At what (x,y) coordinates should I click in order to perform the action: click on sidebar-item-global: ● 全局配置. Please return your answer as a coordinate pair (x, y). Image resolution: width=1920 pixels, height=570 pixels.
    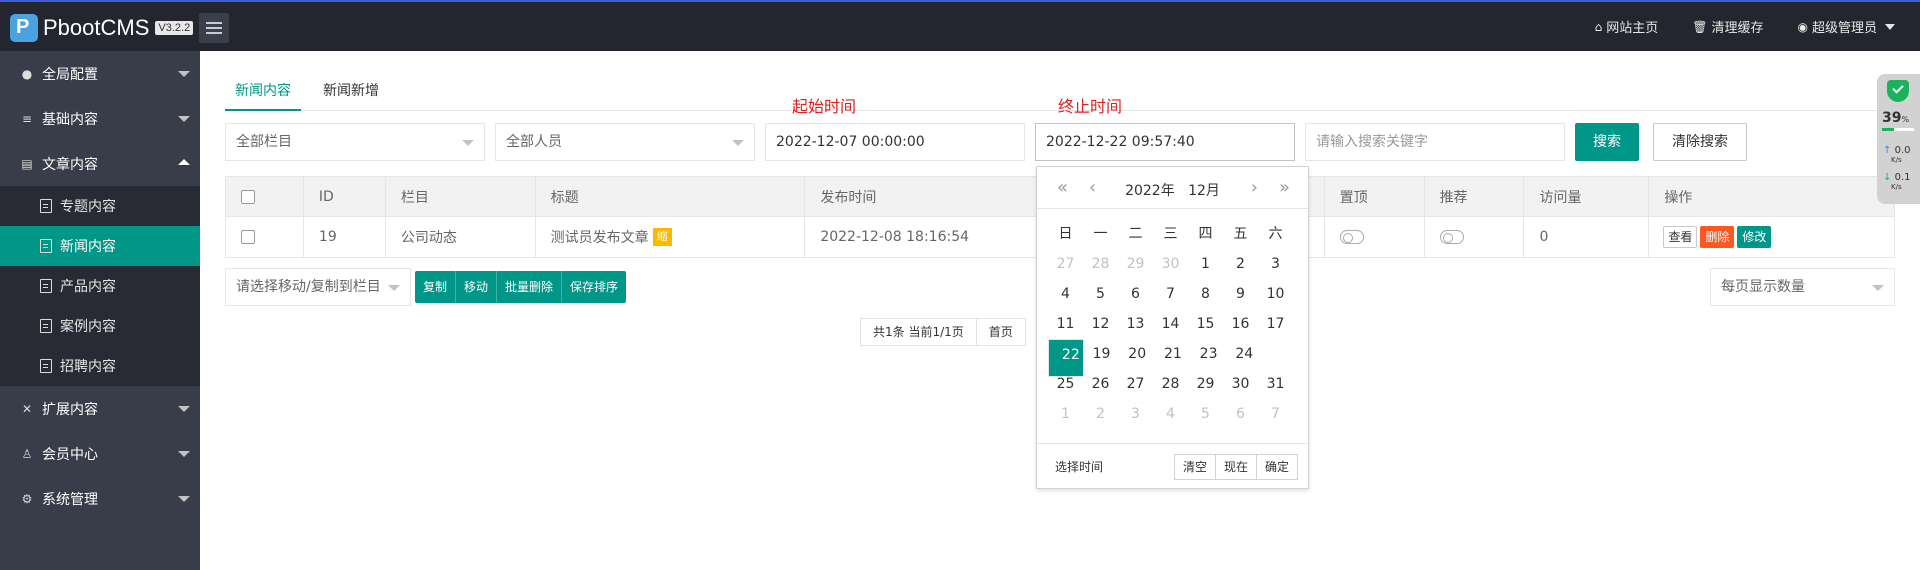
    Looking at the image, I should click on (100, 73).